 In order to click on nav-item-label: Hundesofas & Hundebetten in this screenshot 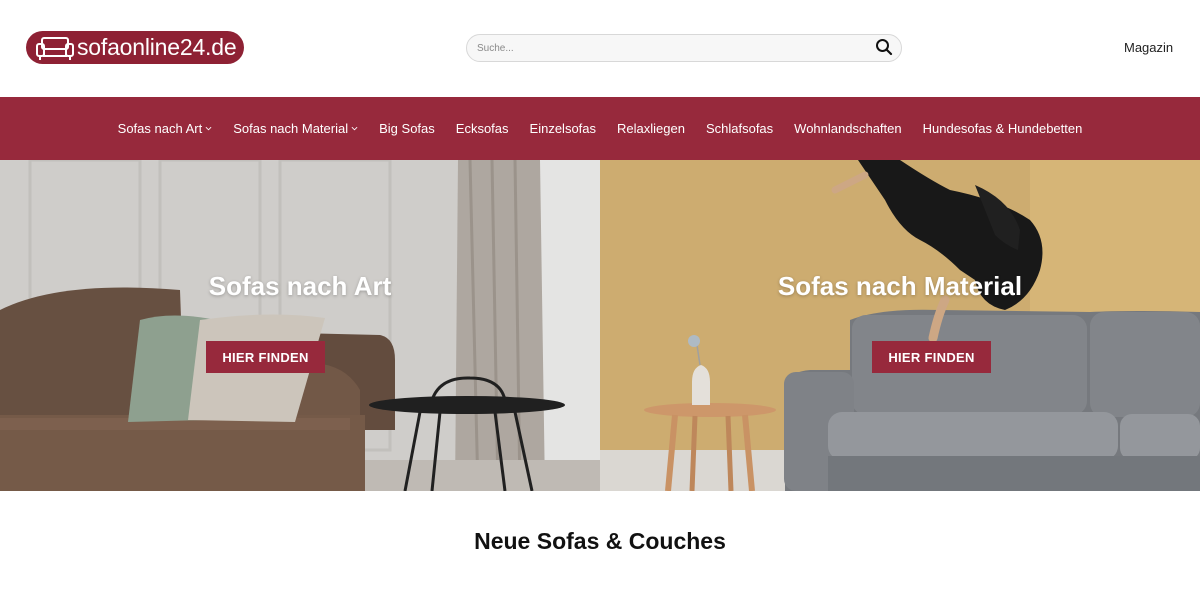, I will do `click(1002, 128)`.